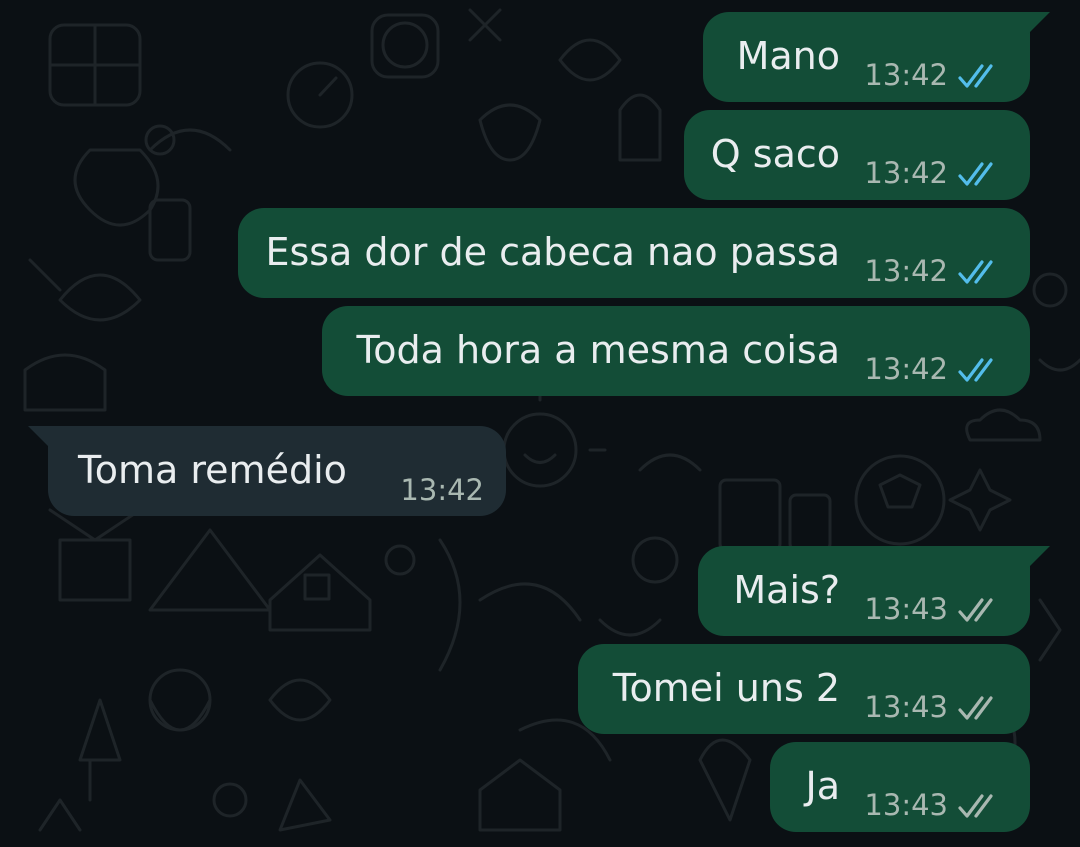  What do you see at coordinates (900, 787) in the screenshot?
I see `outgoing-message-bubble: Ja 13:43` at bounding box center [900, 787].